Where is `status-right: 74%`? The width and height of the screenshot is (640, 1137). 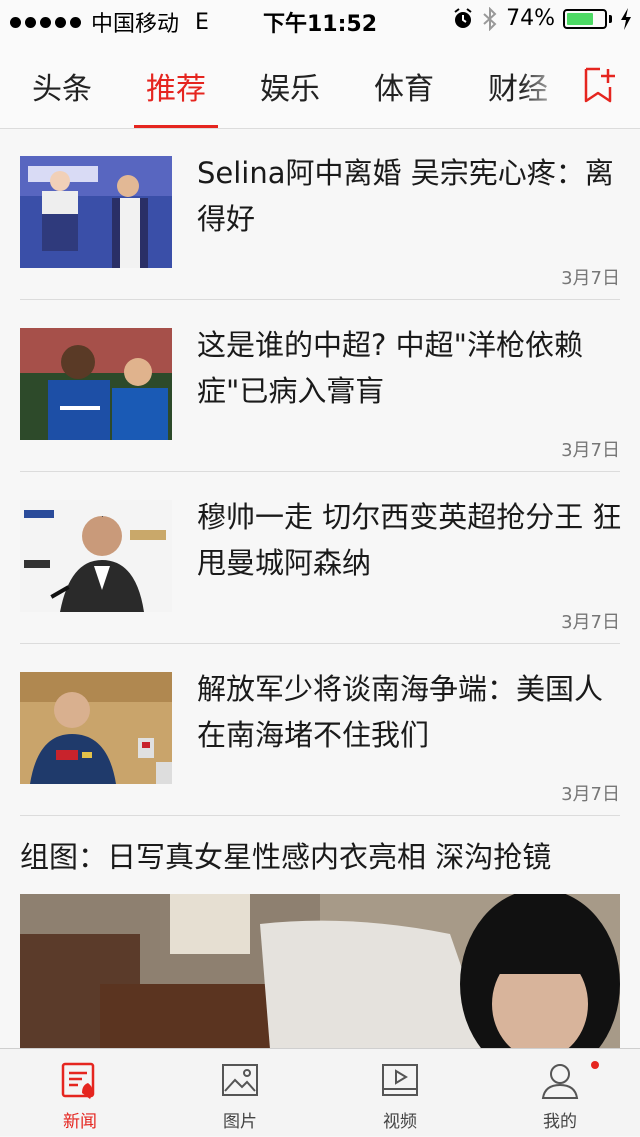 status-right: 74% is located at coordinates (542, 18).